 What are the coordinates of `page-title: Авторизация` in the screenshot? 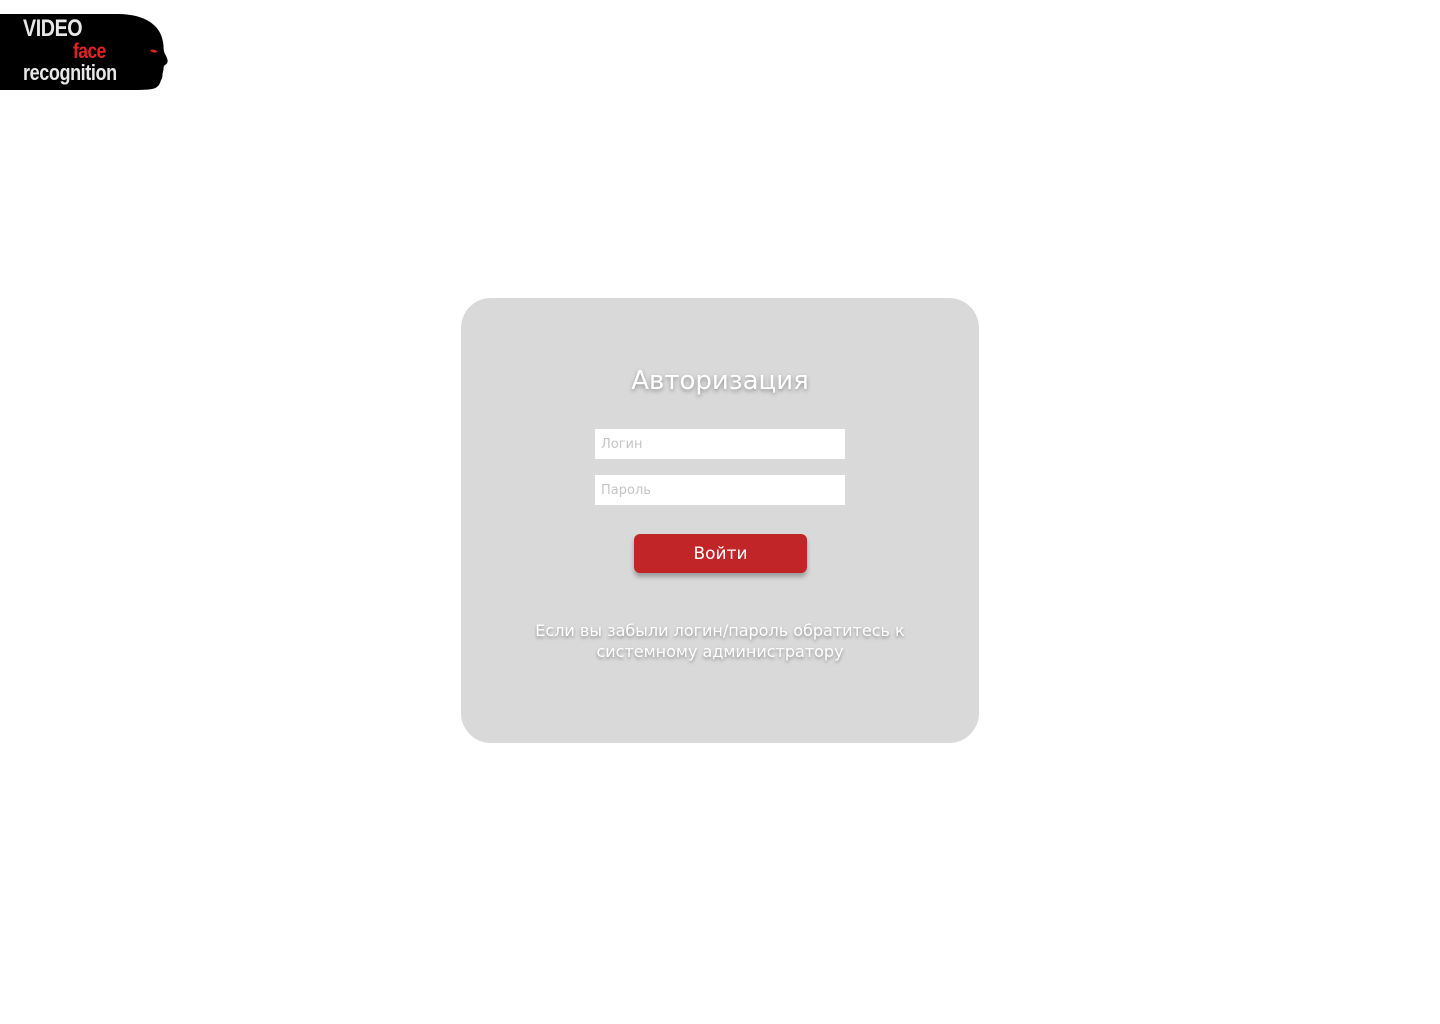 It's located at (720, 381).